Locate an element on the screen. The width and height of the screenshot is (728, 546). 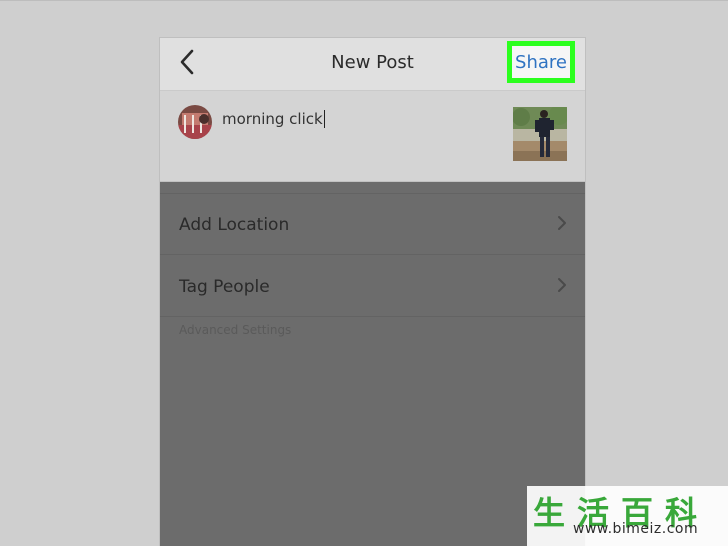
watermark: 生活百科 www.bimeiz.com is located at coordinates (627, 516).